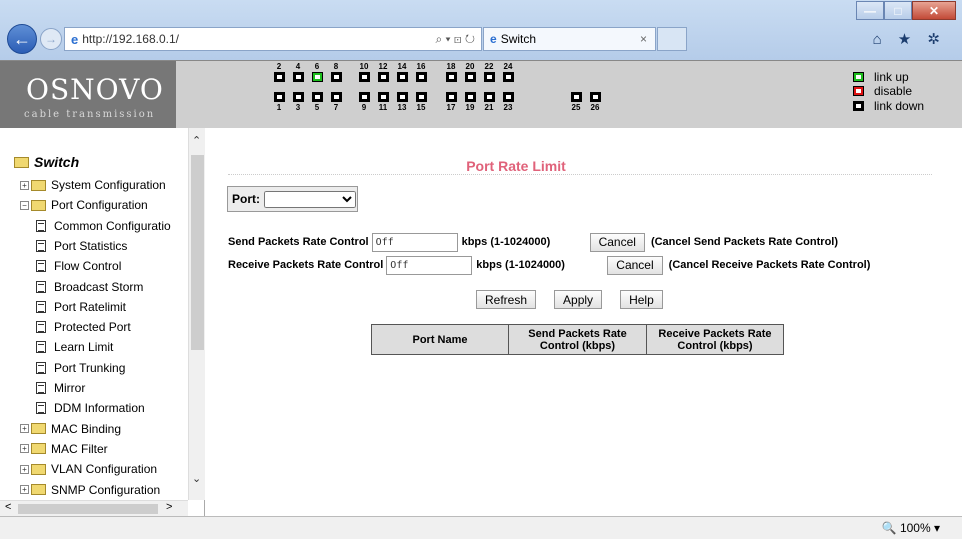 The width and height of the screenshot is (962, 539). I want to click on port-9-icon, so click(364, 97).